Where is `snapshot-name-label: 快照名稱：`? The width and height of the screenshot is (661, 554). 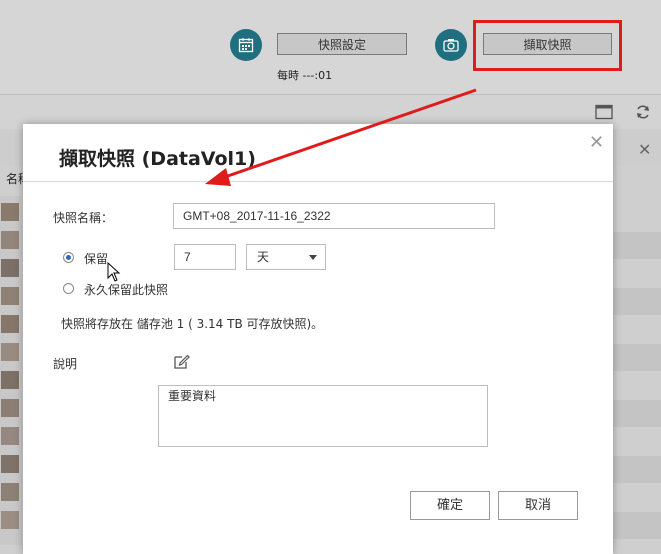
snapshot-name-label: 快照名稱： is located at coordinates (83, 218).